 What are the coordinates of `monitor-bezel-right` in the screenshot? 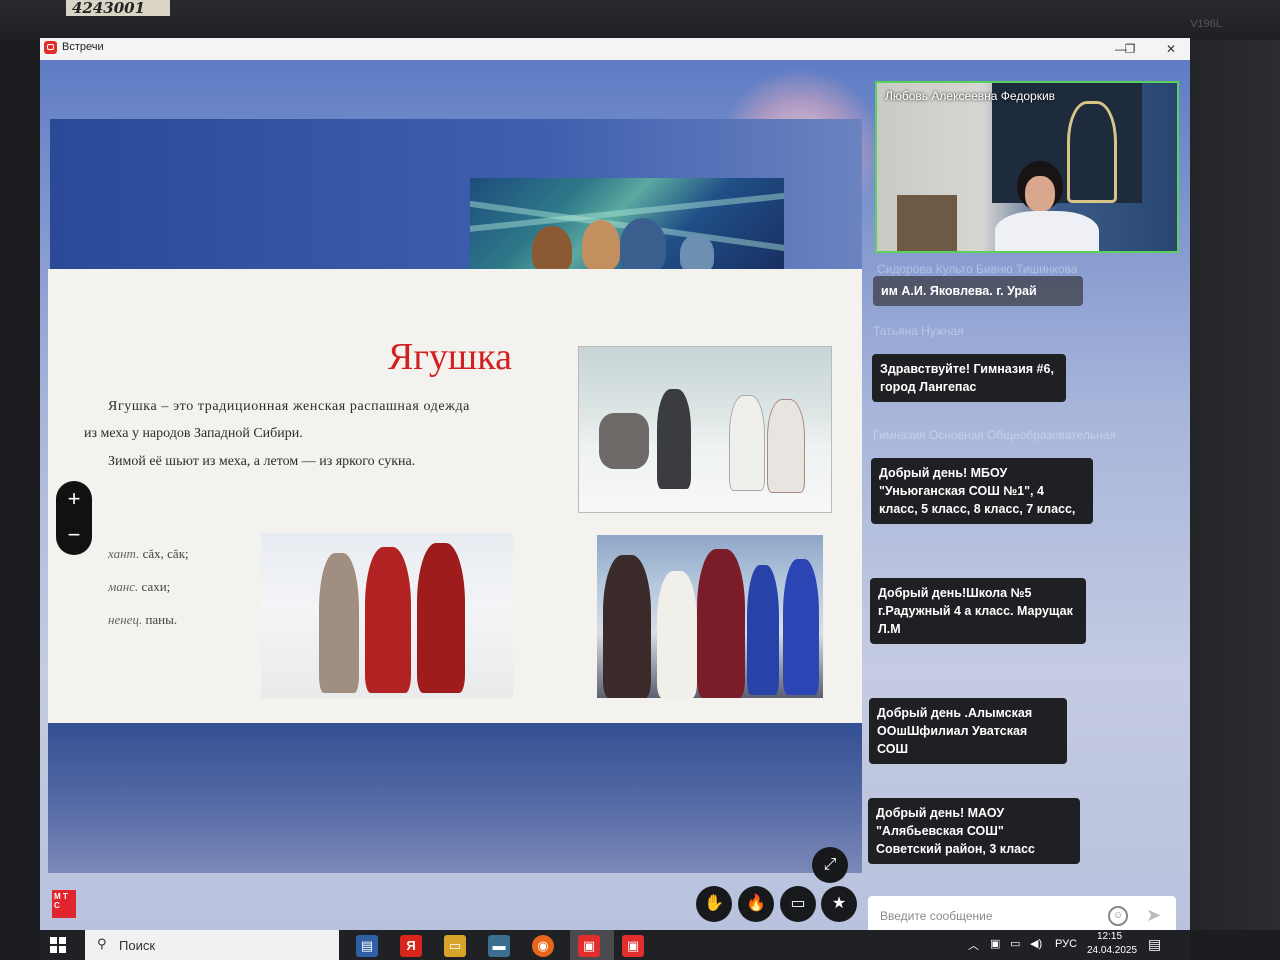 It's located at (1233, 485).